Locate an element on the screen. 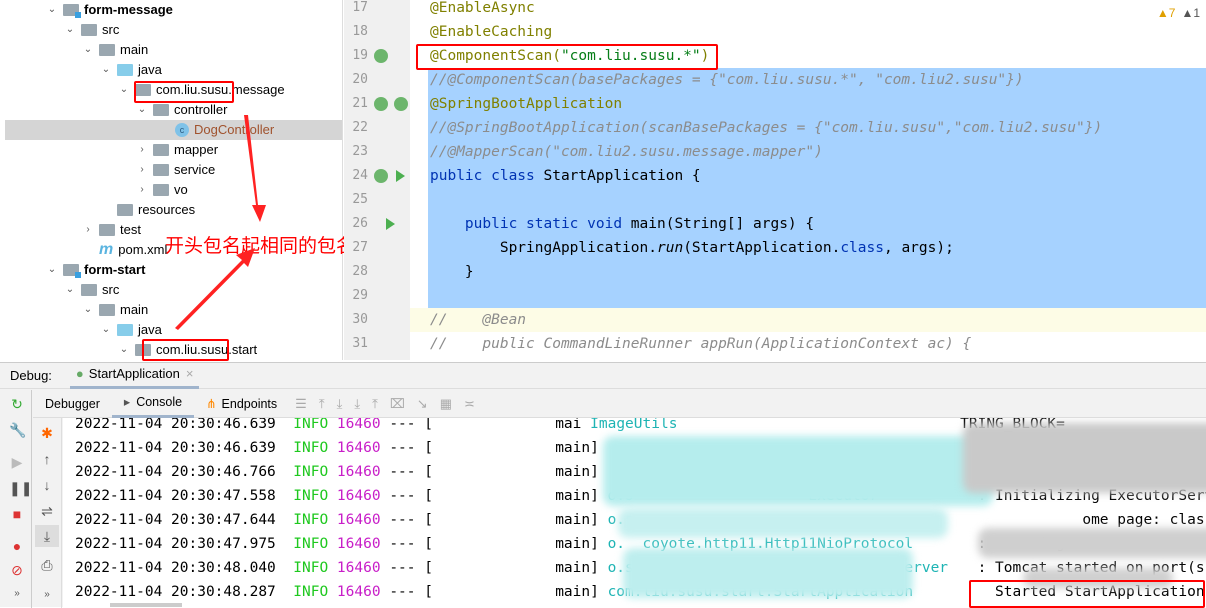 This screenshot has width=1206, height=608. tree-item-label: java is located at coordinates (150, 69).